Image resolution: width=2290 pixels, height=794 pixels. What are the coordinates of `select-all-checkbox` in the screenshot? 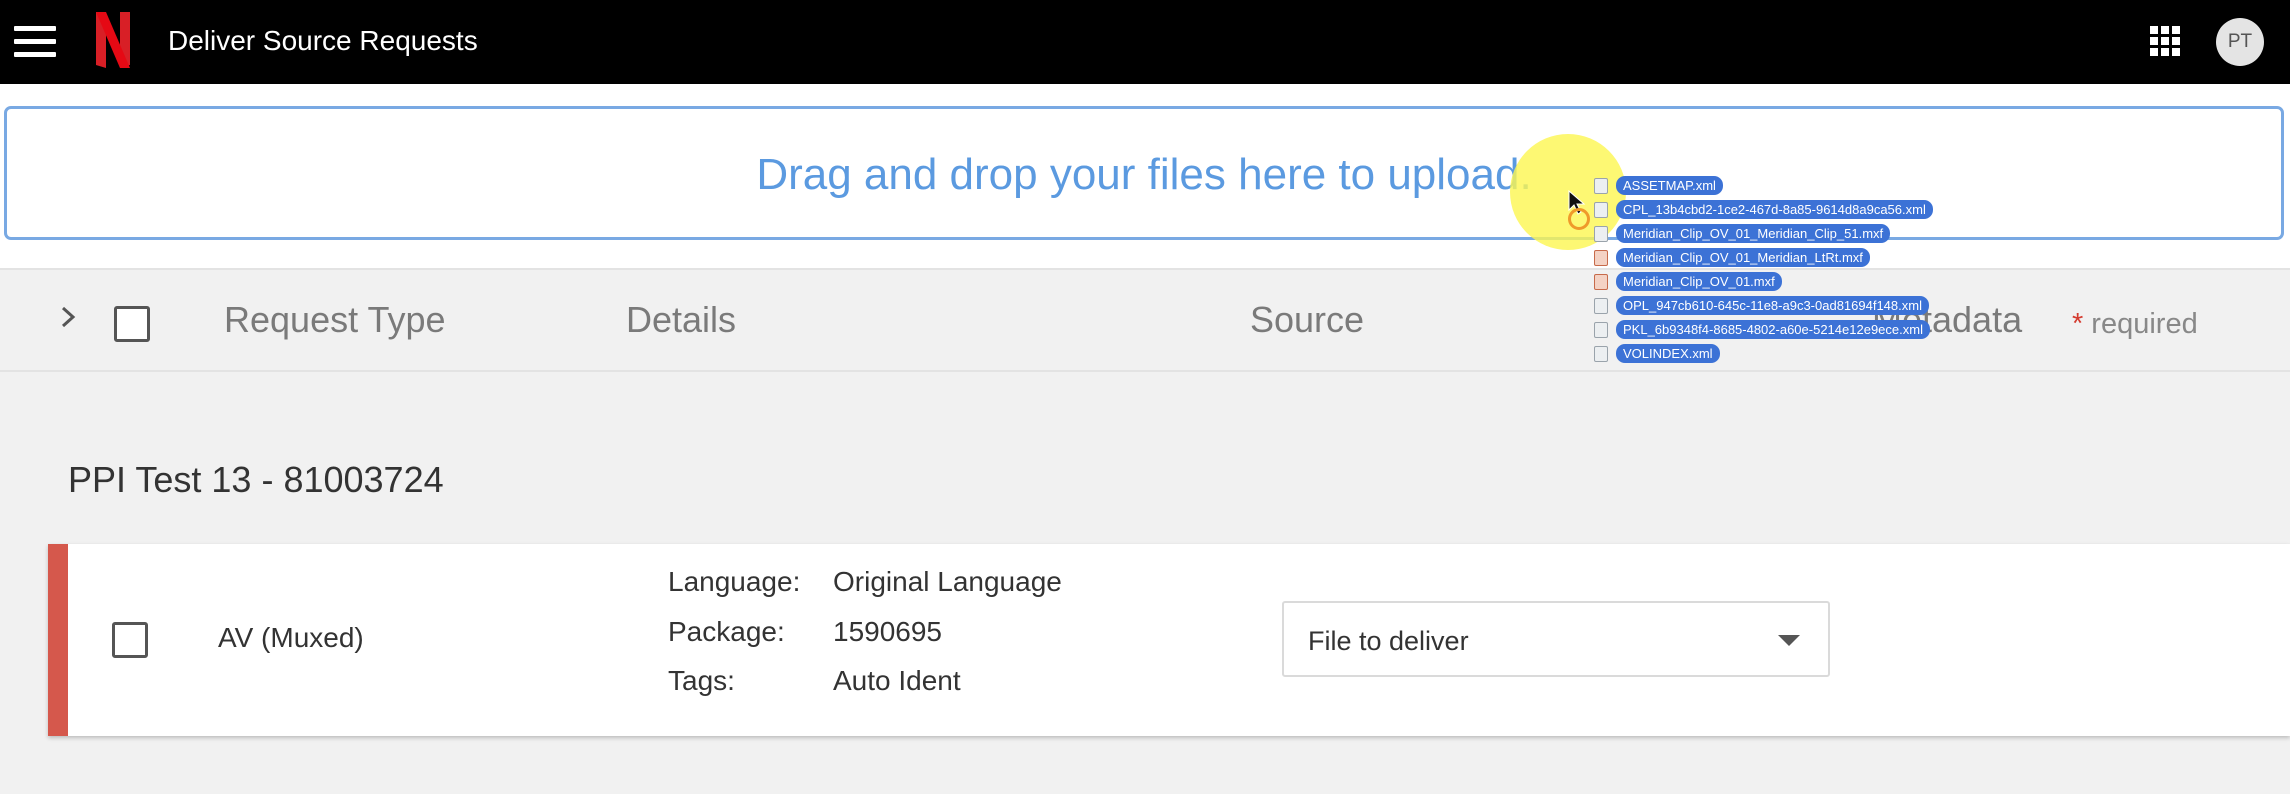 It's located at (132, 324).